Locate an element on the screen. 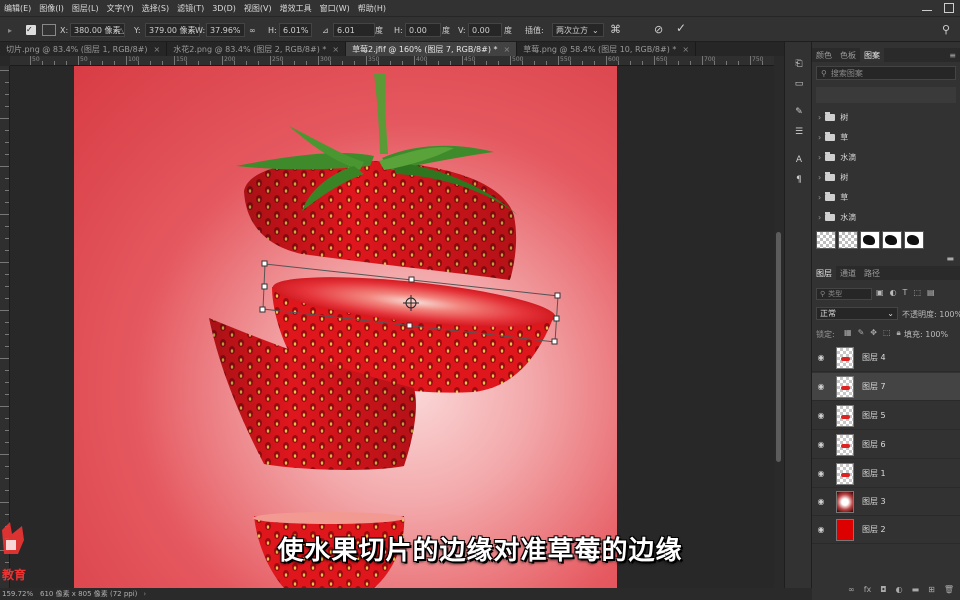 Image resolution: width=960 pixels, height=600 pixels. delete-layer-icon: 🗑︎ is located at coordinates (949, 589).